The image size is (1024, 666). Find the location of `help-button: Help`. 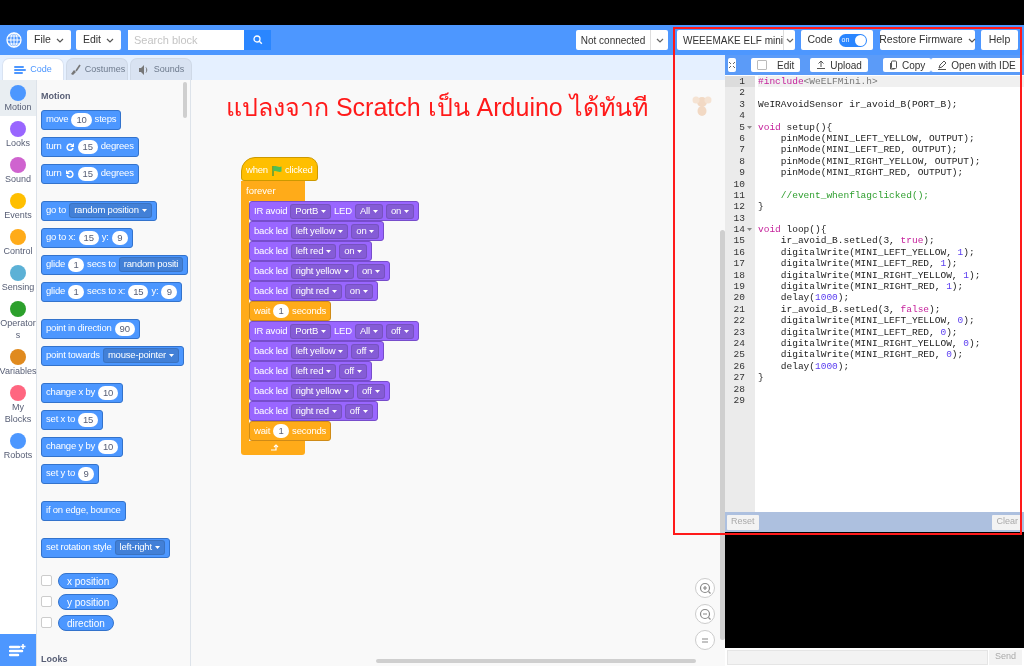

help-button: Help is located at coordinates (999, 40).